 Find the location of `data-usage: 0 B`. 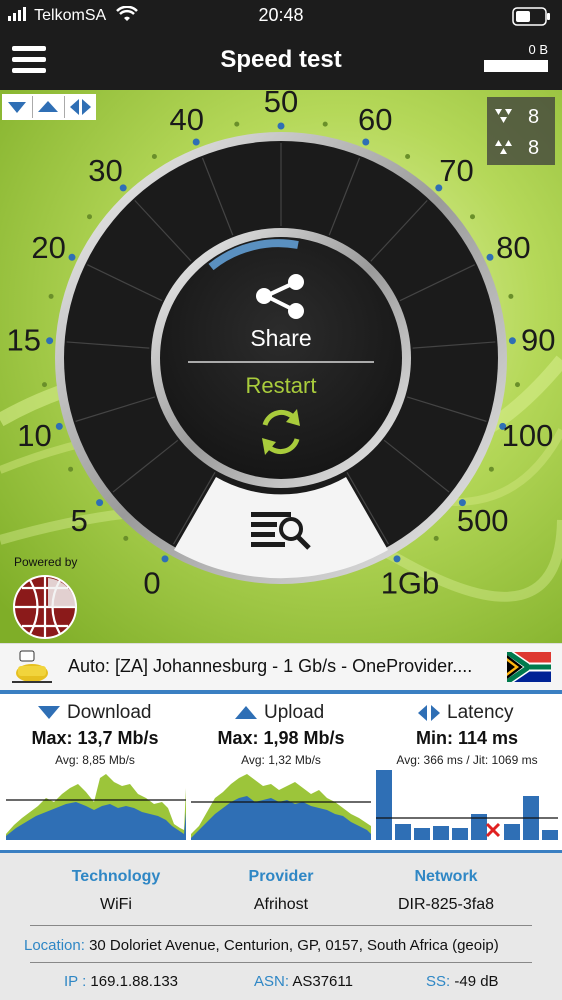

data-usage: 0 B is located at coordinates (516, 57).